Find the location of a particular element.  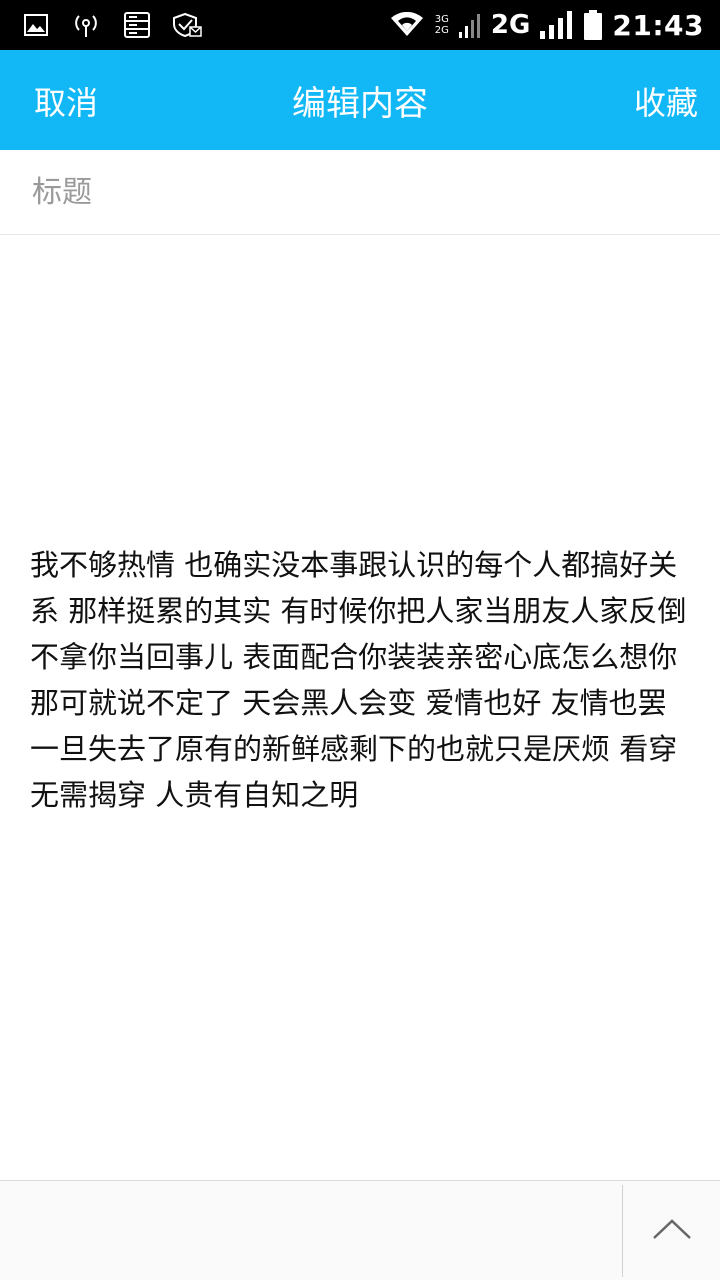

bottom-toolbar is located at coordinates (360, 1230).